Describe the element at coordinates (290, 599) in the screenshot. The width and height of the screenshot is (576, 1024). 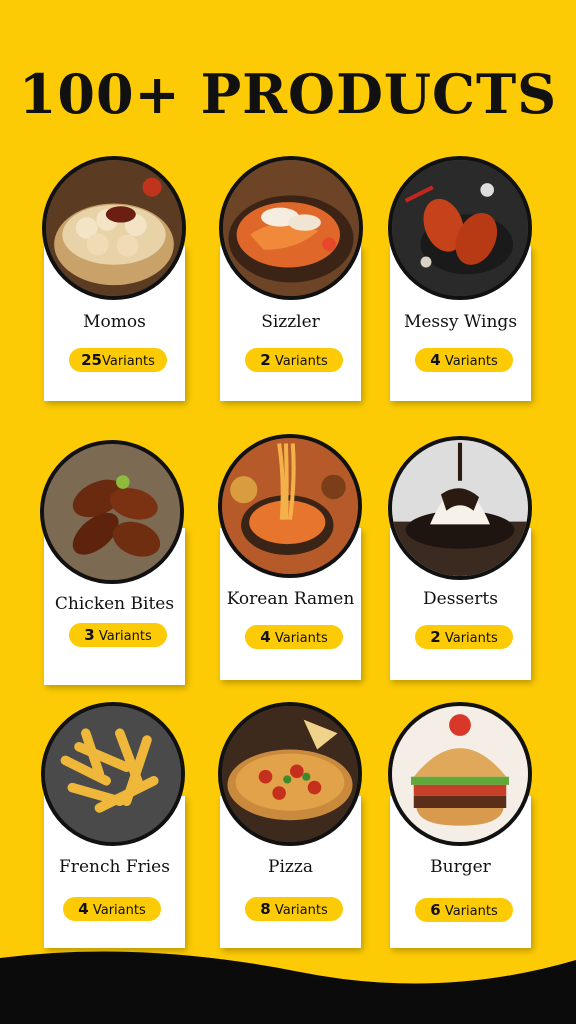
I see `product-name: Korean Ramen` at that location.